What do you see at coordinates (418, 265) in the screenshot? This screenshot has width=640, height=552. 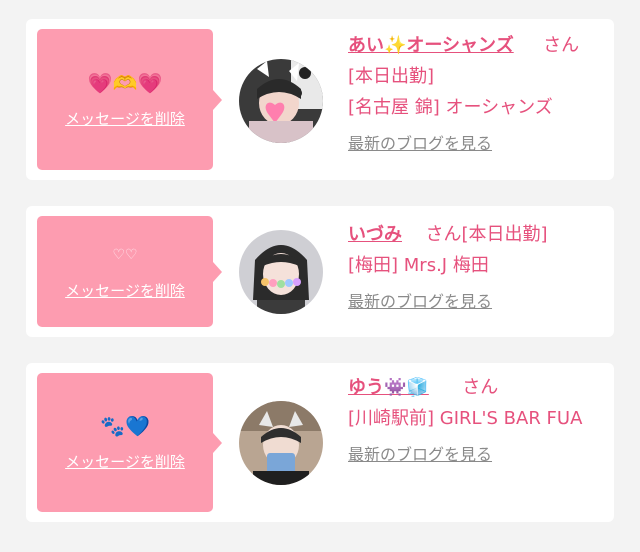 I see `shop-name: [梅田] Mrs.J 梅田` at bounding box center [418, 265].